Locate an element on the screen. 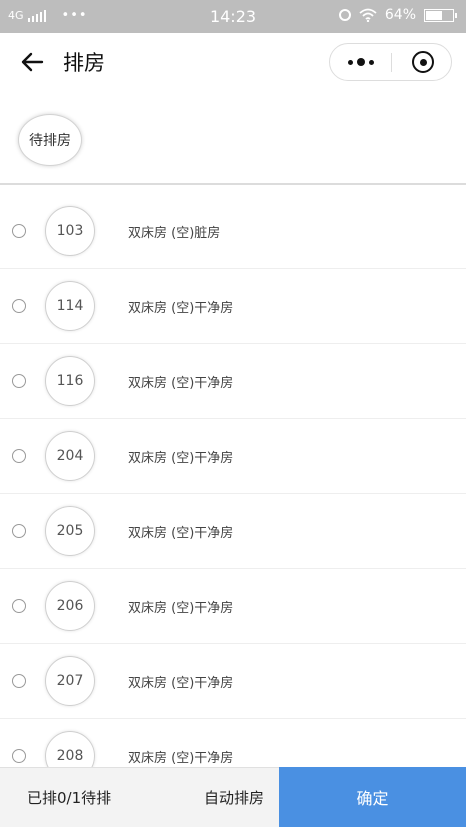 The width and height of the screenshot is (466, 827). more-options-icon is located at coordinates (361, 62).